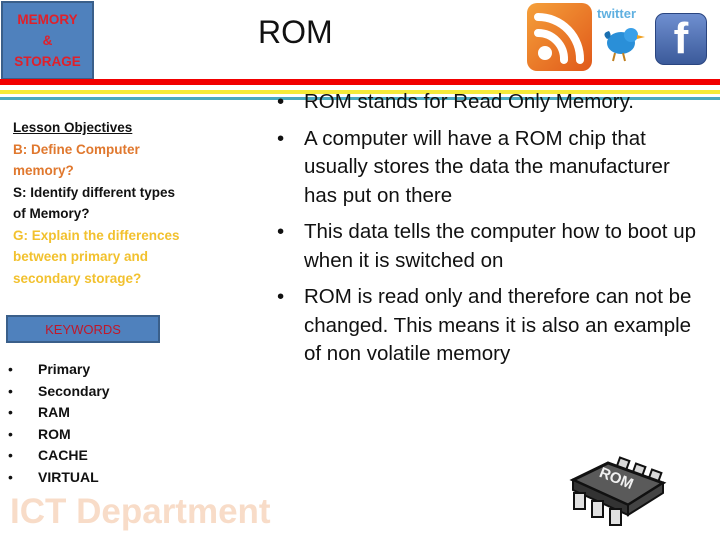 This screenshot has height=540, width=720. What do you see at coordinates (618, 495) in the screenshot?
I see `rom-chip-icon: ROM` at bounding box center [618, 495].